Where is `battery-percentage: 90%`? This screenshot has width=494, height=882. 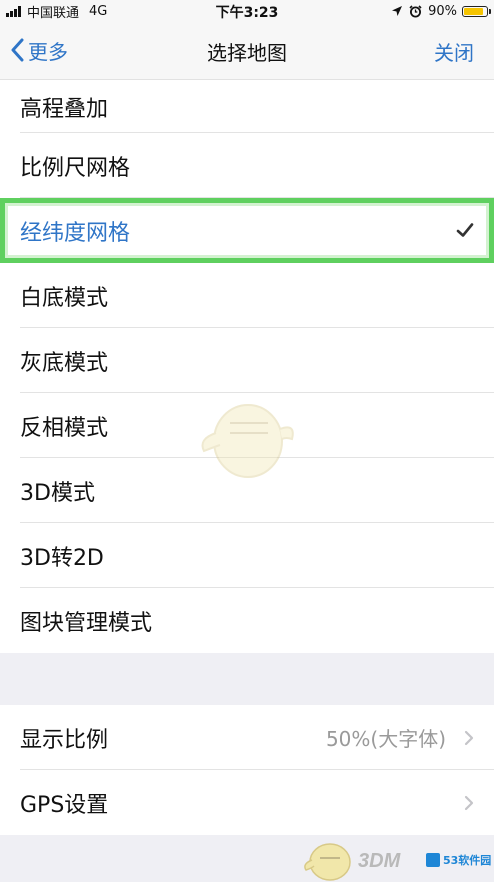 battery-percentage: 90% is located at coordinates (442, 11).